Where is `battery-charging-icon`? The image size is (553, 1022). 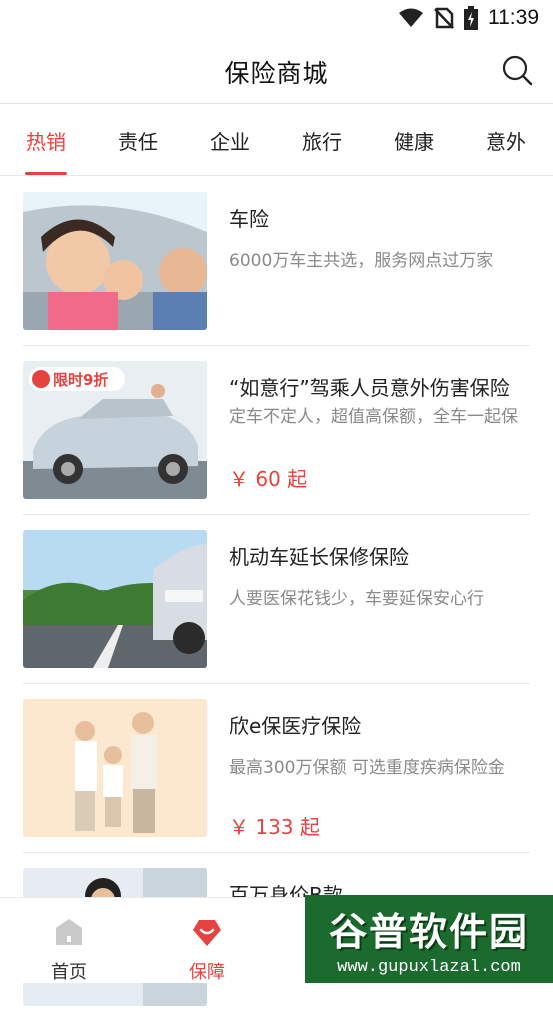 battery-charging-icon is located at coordinates (471, 18).